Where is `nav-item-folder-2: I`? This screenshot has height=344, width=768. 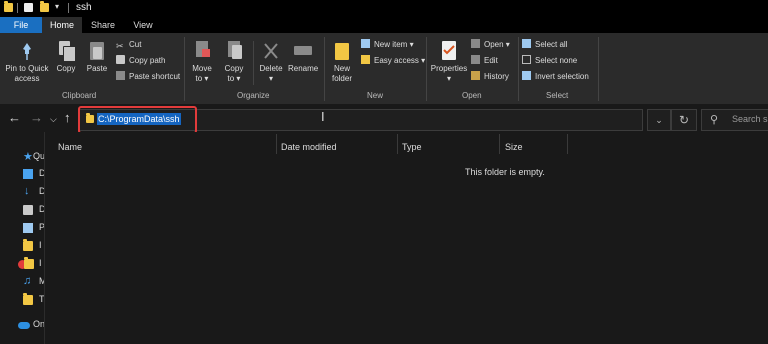
nav-item-folder-2: I is located at coordinates (31, 264).